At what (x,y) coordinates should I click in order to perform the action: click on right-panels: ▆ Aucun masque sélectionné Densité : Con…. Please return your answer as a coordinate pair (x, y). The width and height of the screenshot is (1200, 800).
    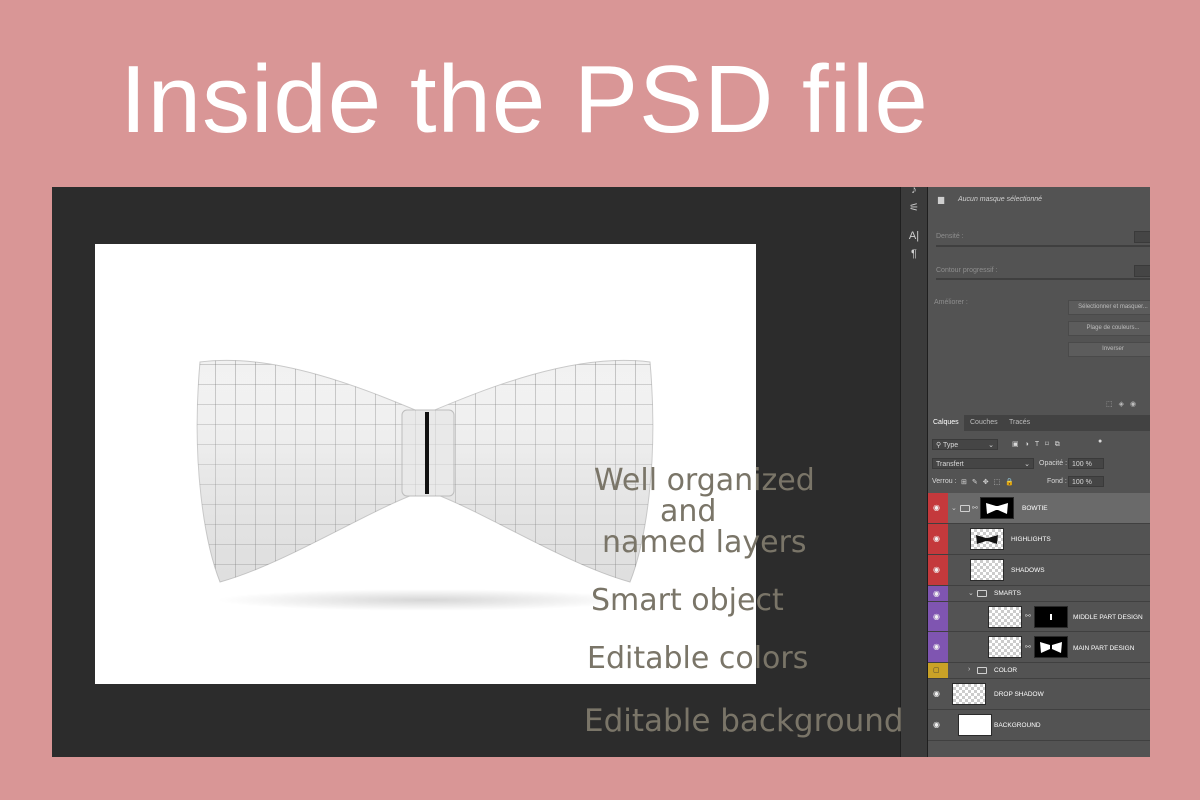
    Looking at the image, I should click on (1039, 472).